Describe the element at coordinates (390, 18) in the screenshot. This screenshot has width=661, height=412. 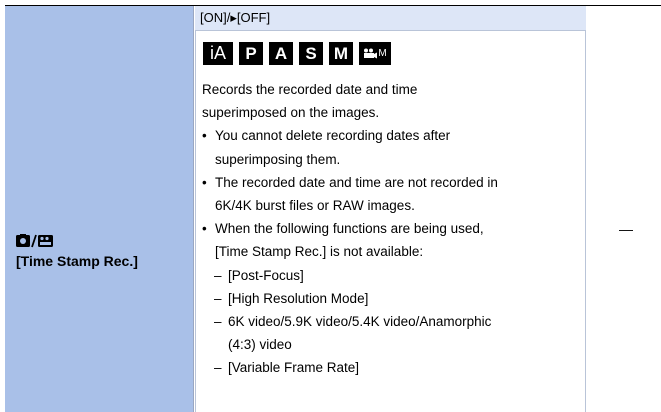
I see `setting-options: [ON]/▸[OFF]` at that location.